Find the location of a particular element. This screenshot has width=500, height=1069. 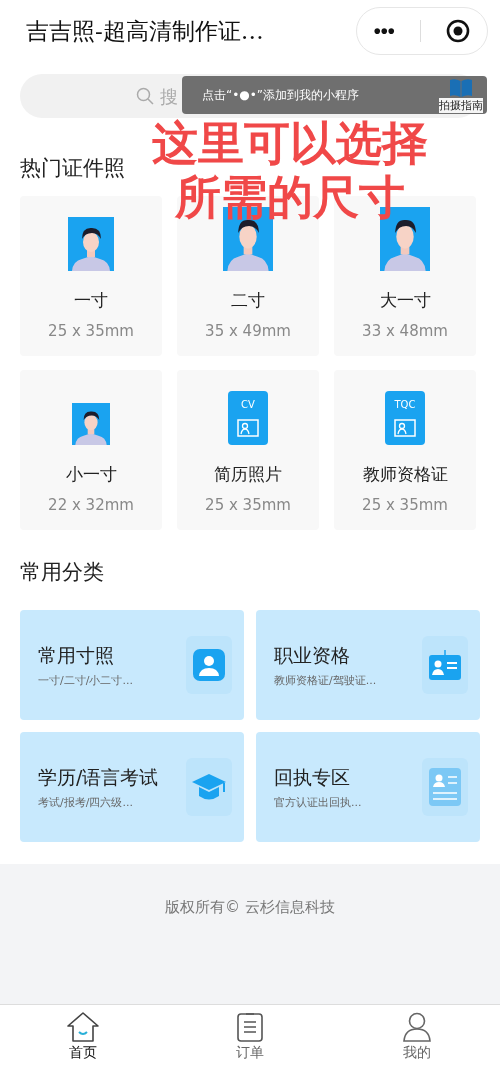

size-name: 小一寸 is located at coordinates (91, 474).